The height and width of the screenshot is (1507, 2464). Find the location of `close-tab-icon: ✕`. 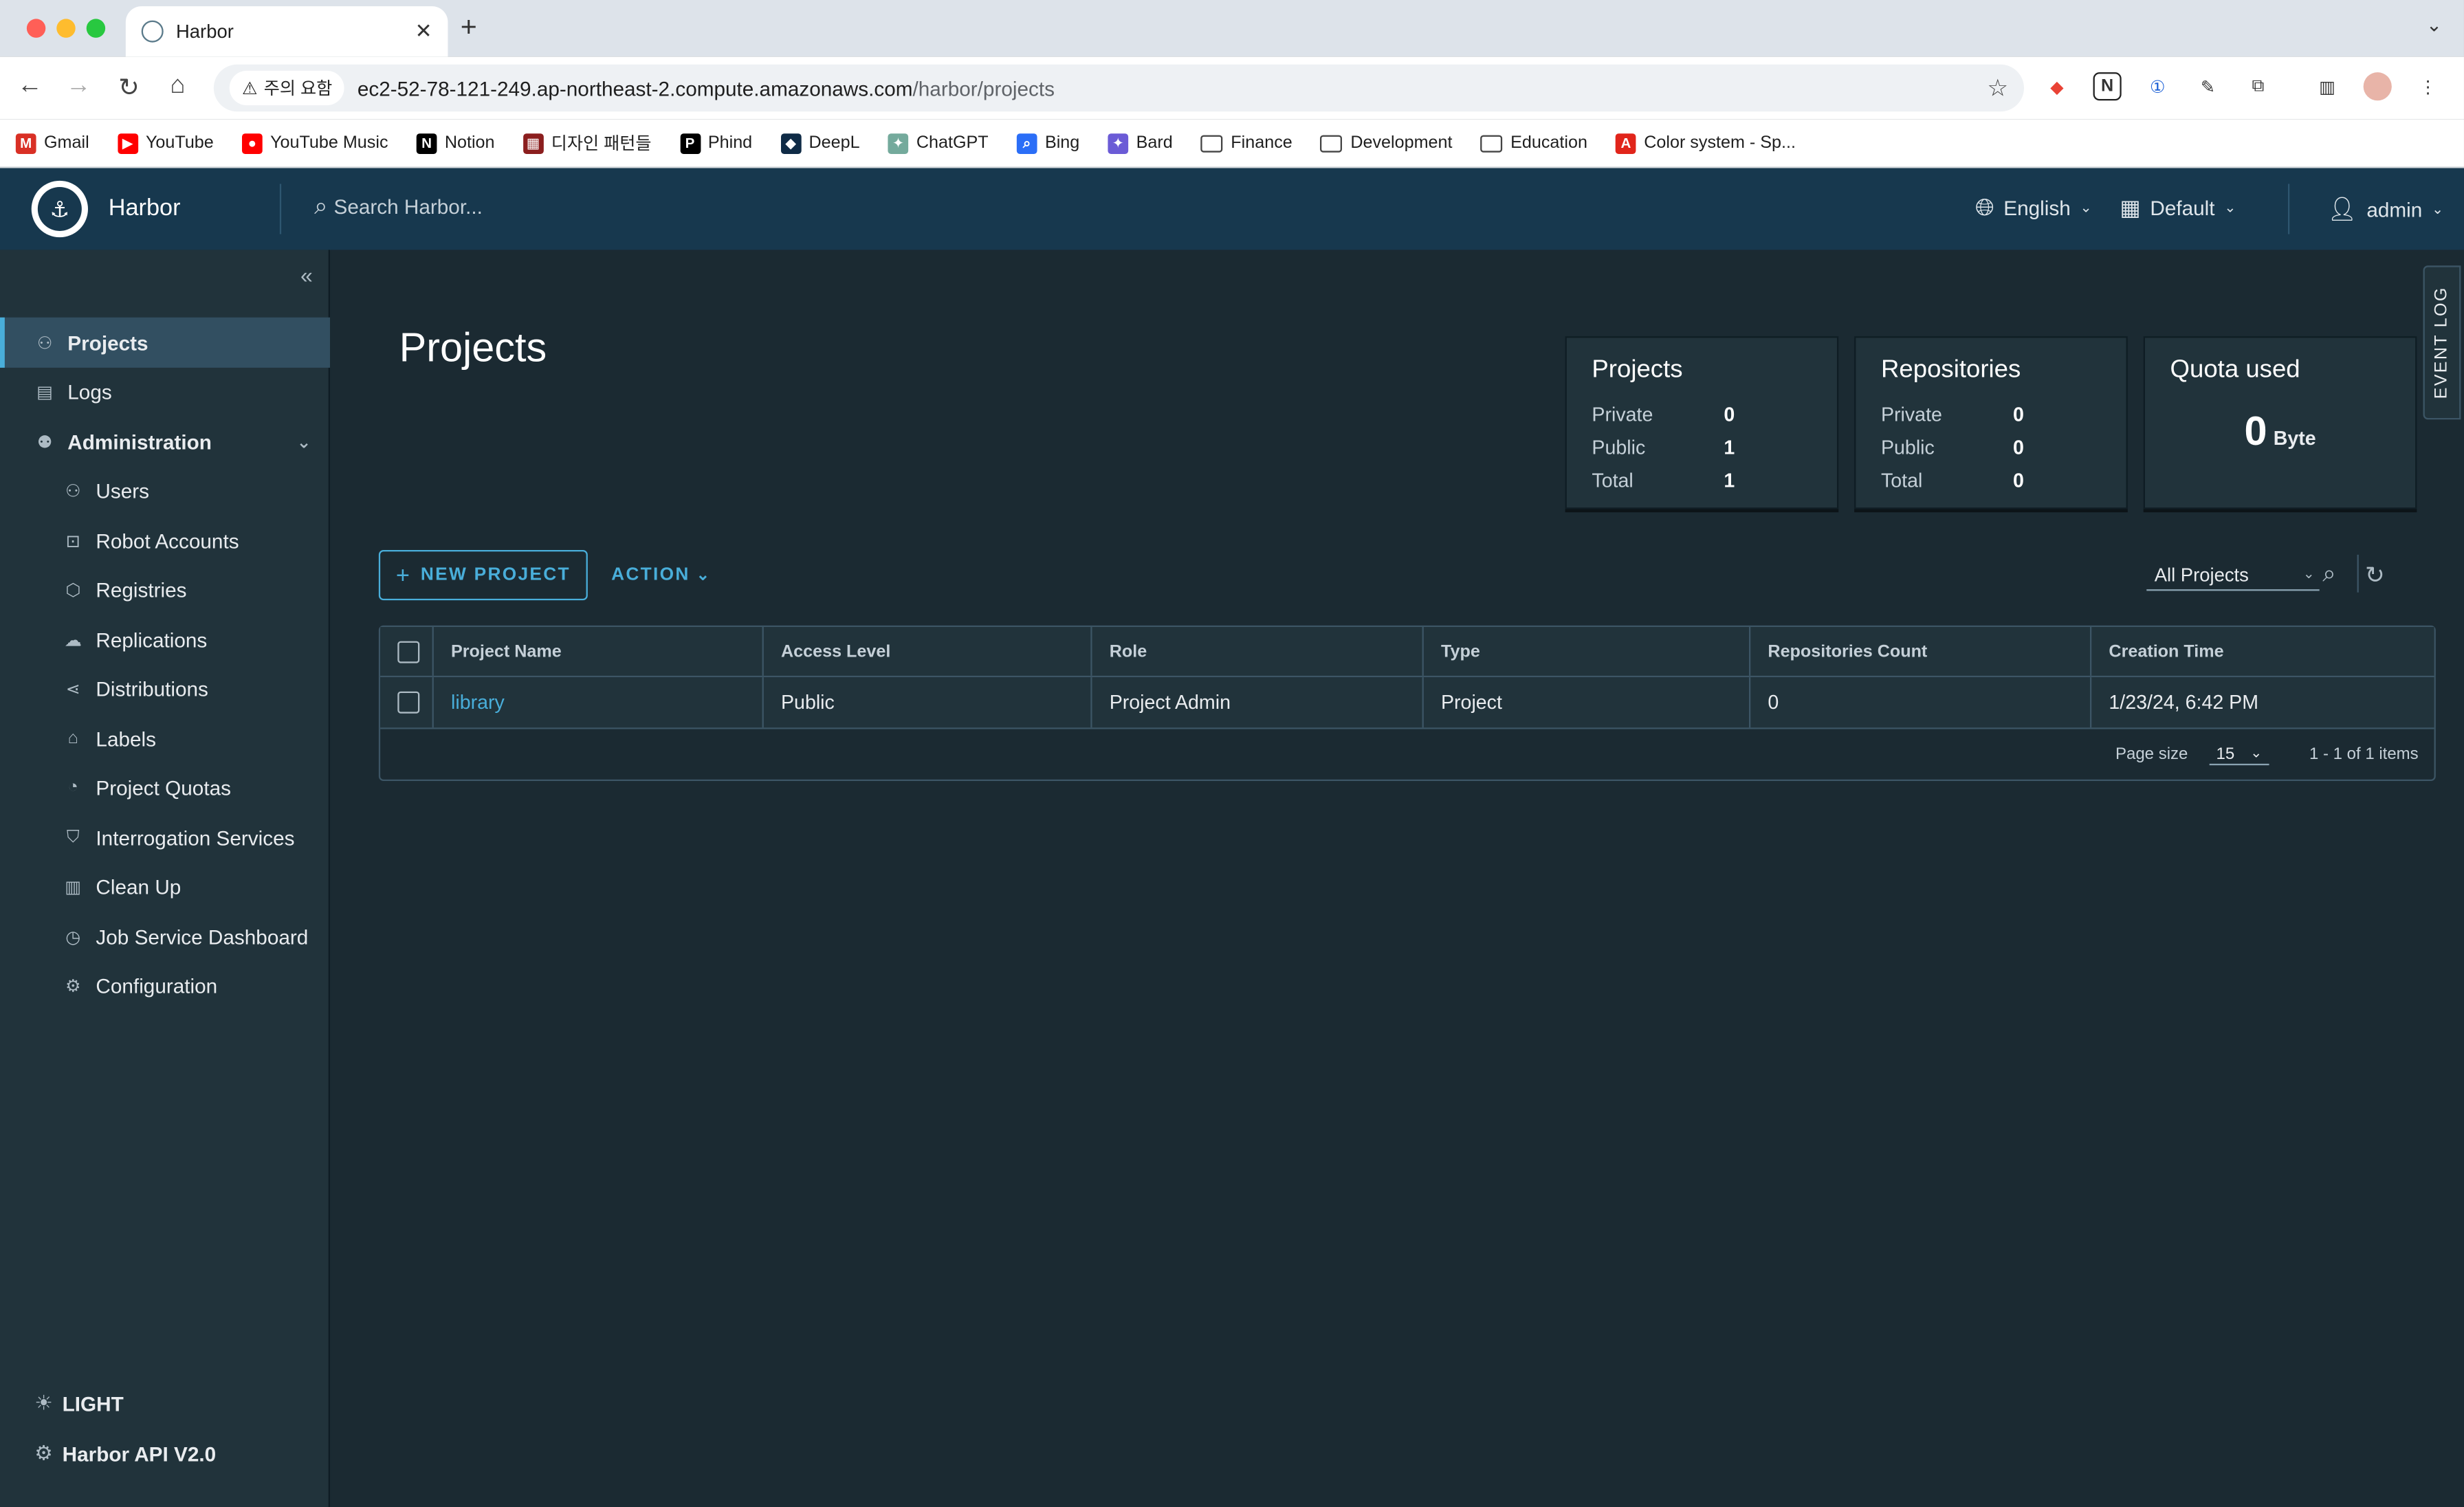

close-tab-icon: ✕ is located at coordinates (423, 31).